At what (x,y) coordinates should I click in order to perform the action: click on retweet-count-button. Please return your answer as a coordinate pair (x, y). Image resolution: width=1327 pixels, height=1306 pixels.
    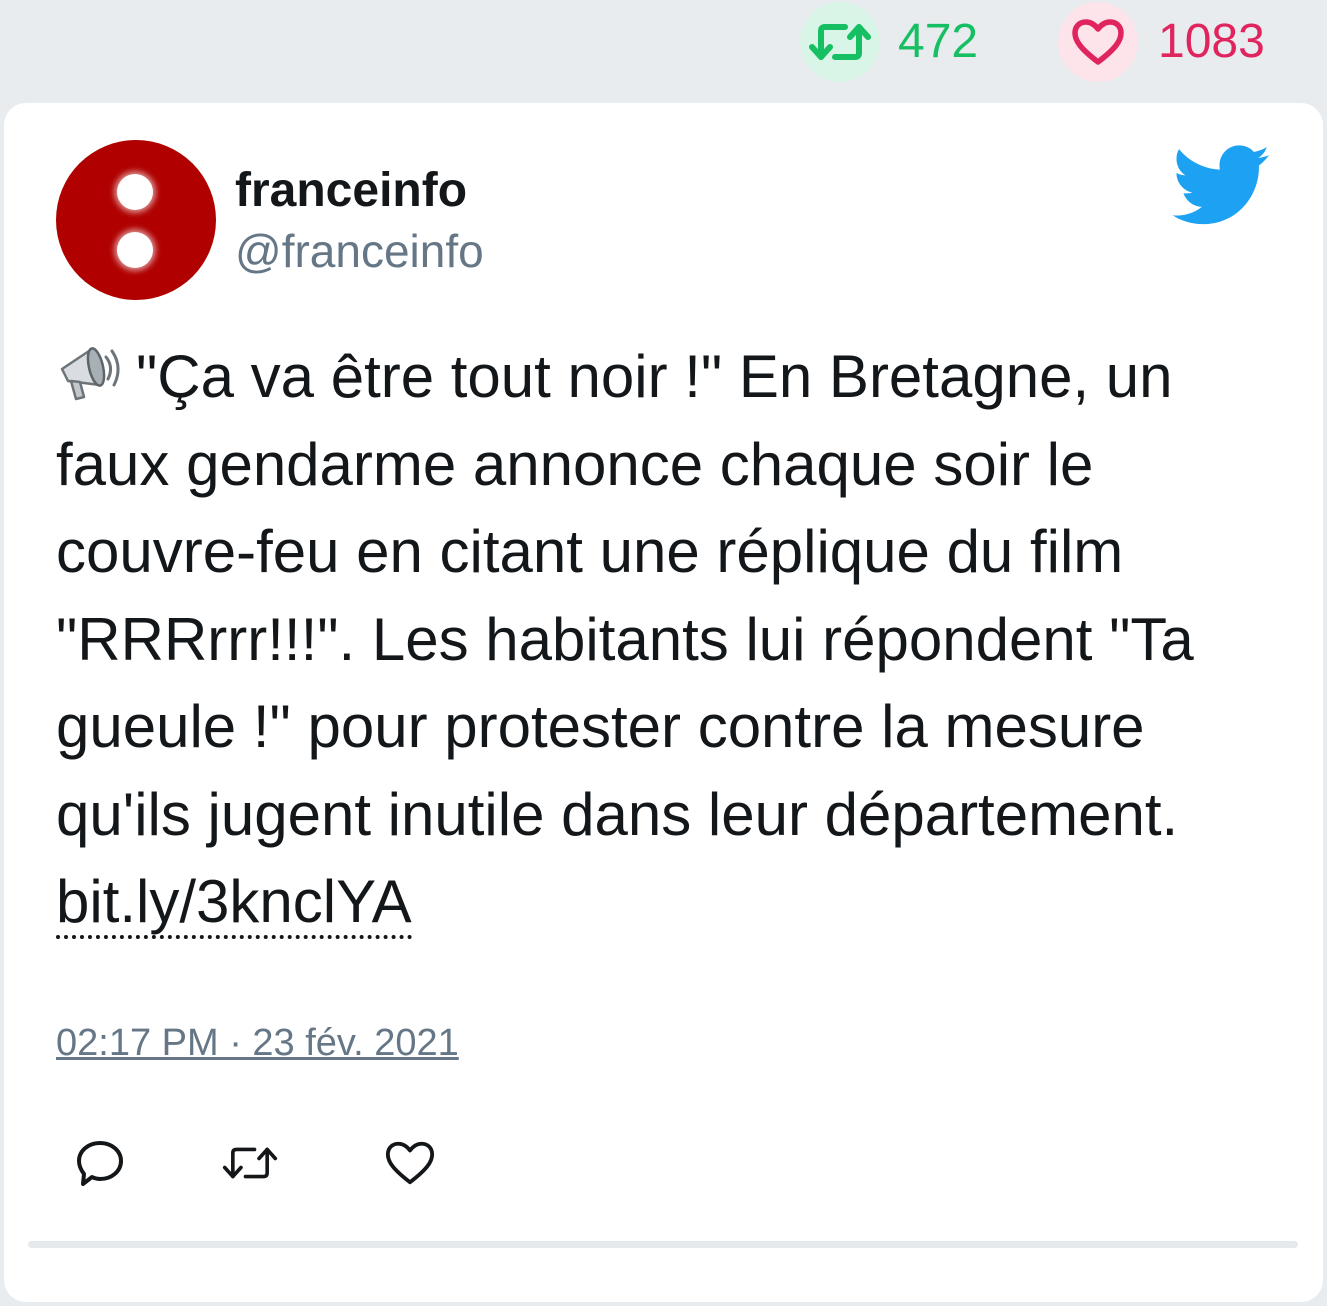
    Looking at the image, I should click on (840, 42).